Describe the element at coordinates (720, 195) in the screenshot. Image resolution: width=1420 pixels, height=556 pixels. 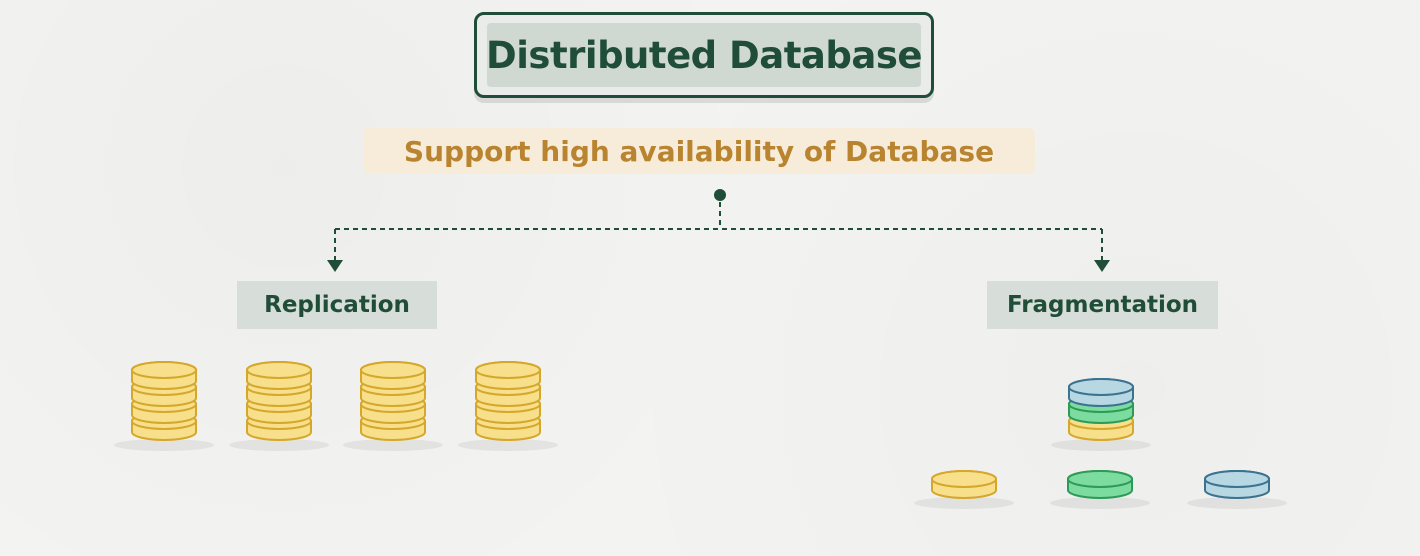
I see `connector-origin-dot` at that location.